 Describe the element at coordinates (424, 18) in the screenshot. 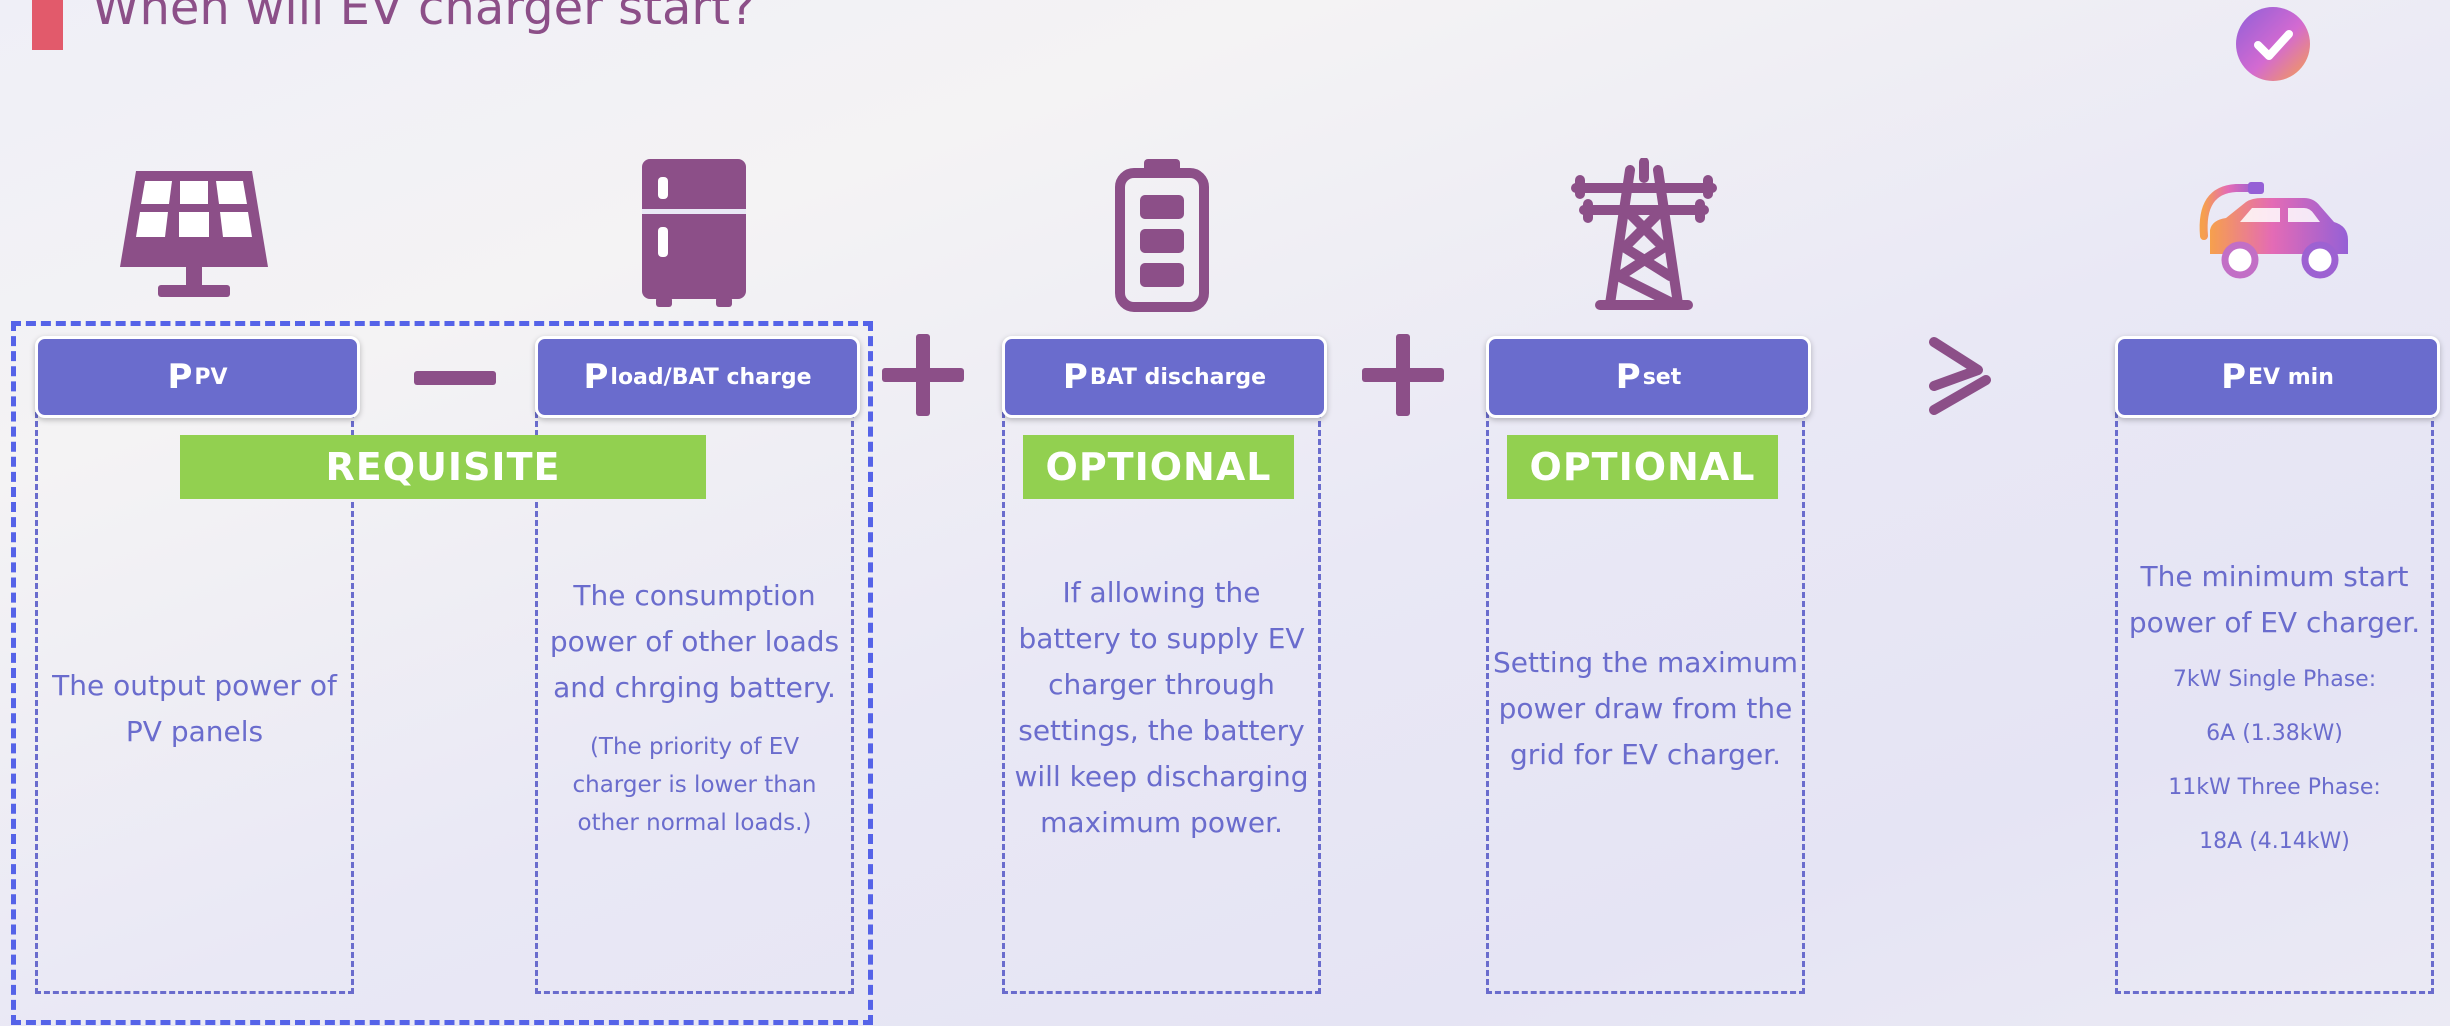

I see `page-title: When will EV charger start?` at that location.